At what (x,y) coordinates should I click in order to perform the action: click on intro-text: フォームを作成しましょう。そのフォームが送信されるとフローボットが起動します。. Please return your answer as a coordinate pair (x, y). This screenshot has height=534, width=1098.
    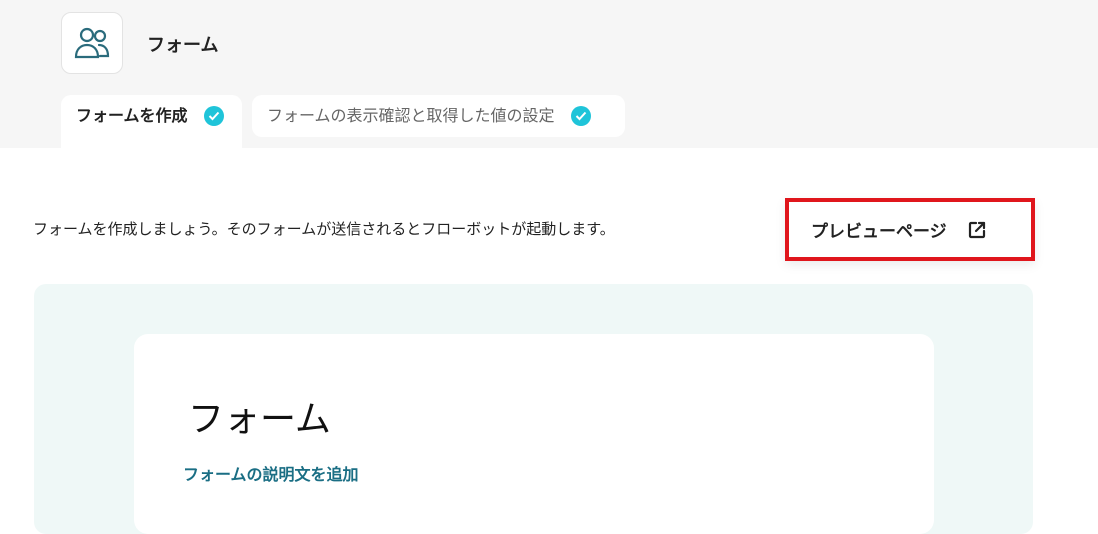
    Looking at the image, I should click on (324, 229).